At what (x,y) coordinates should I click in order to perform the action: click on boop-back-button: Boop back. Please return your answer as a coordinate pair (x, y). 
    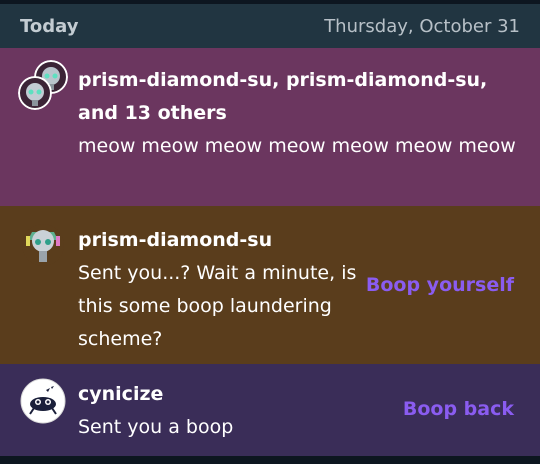
    Looking at the image, I should click on (458, 409).